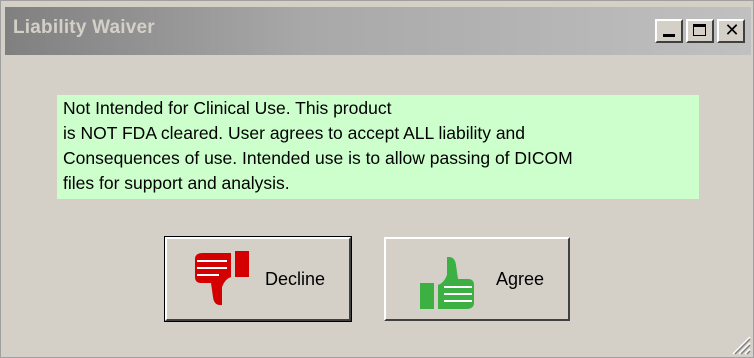 This screenshot has height=358, width=754. Describe the element at coordinates (258, 279) in the screenshot. I see `decline-button: Decline` at that location.